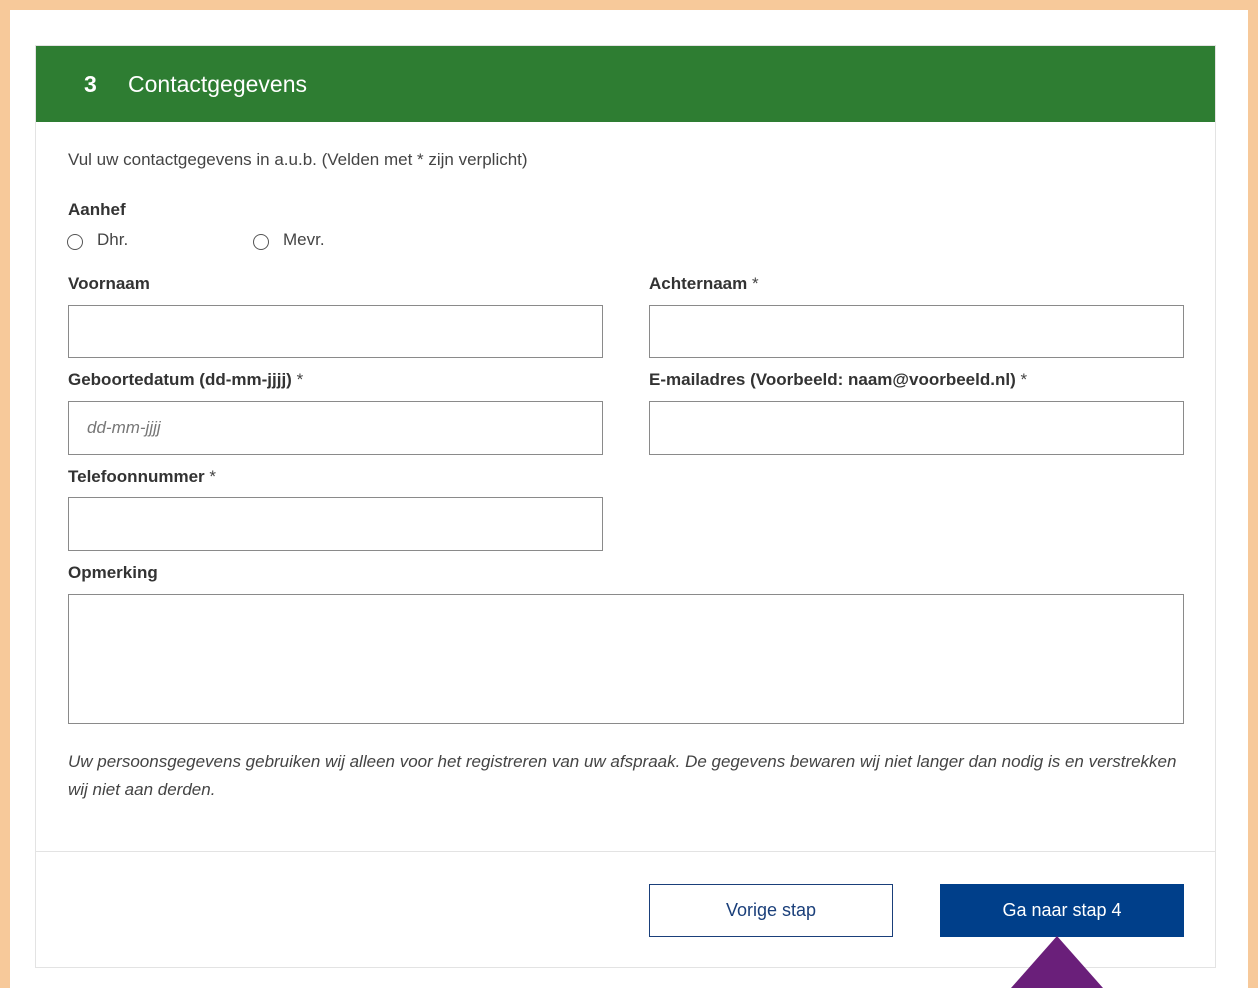  What do you see at coordinates (771, 910) in the screenshot?
I see `previous-step-button: Vorige stap` at bounding box center [771, 910].